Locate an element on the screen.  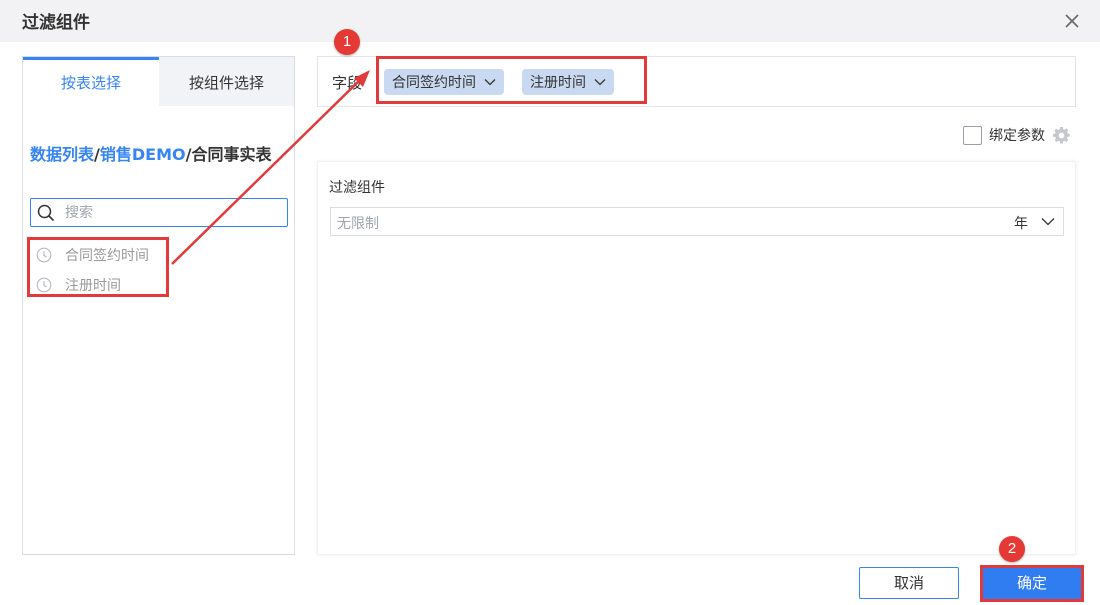
search-box is located at coordinates (159, 212).